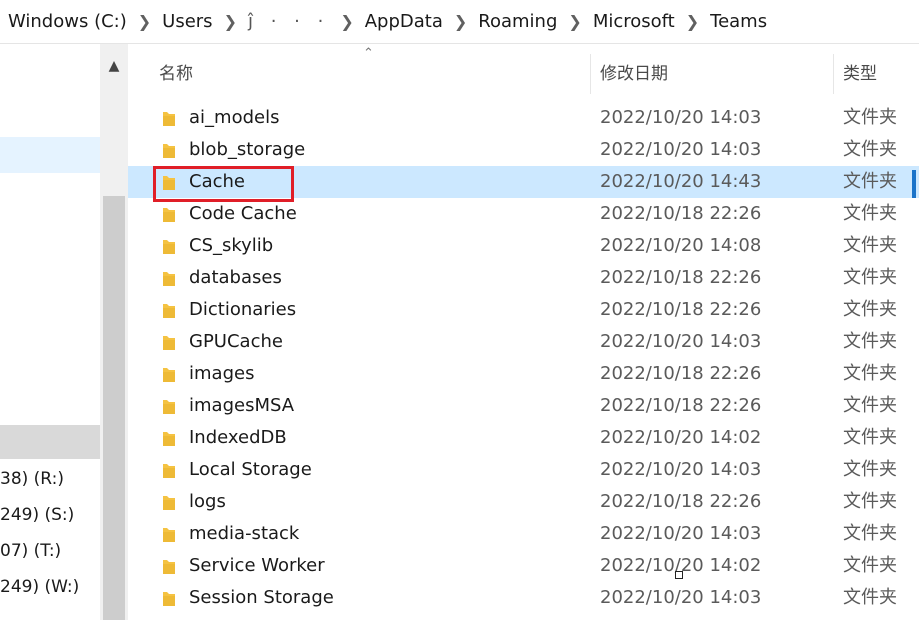  Describe the element at coordinates (860, 73) in the screenshot. I see `column-header-type: 类型` at that location.